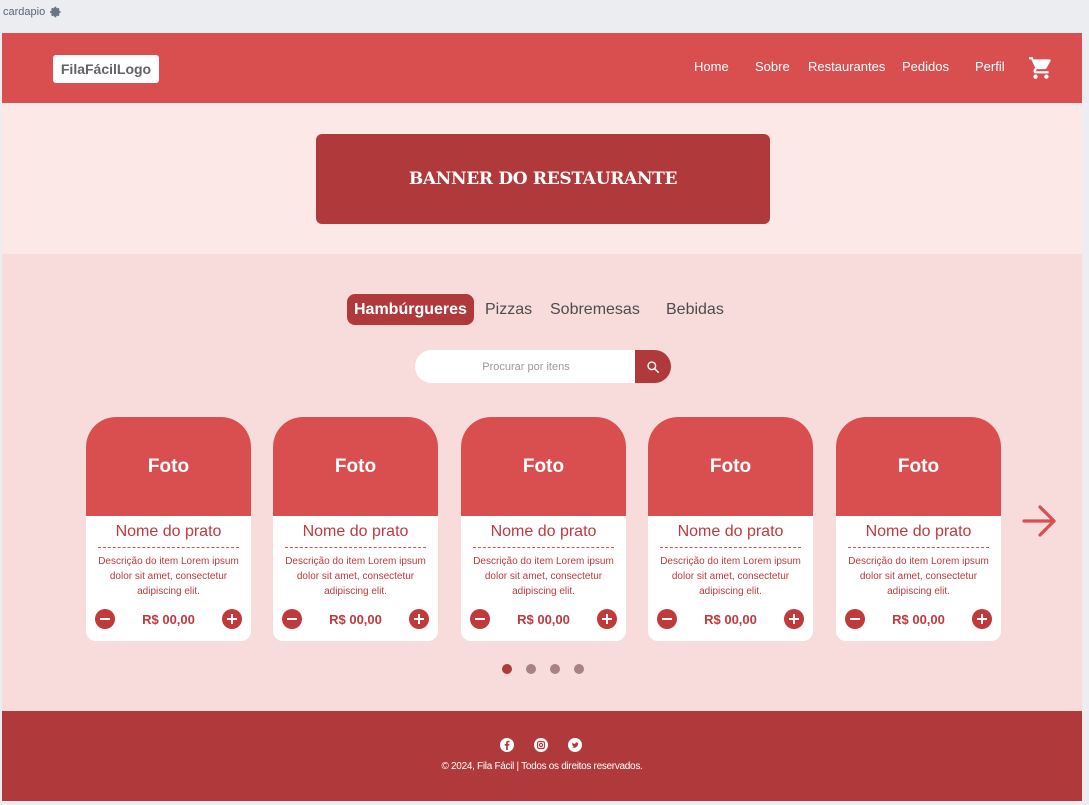  Describe the element at coordinates (526, 366) in the screenshot. I see `search-input` at that location.